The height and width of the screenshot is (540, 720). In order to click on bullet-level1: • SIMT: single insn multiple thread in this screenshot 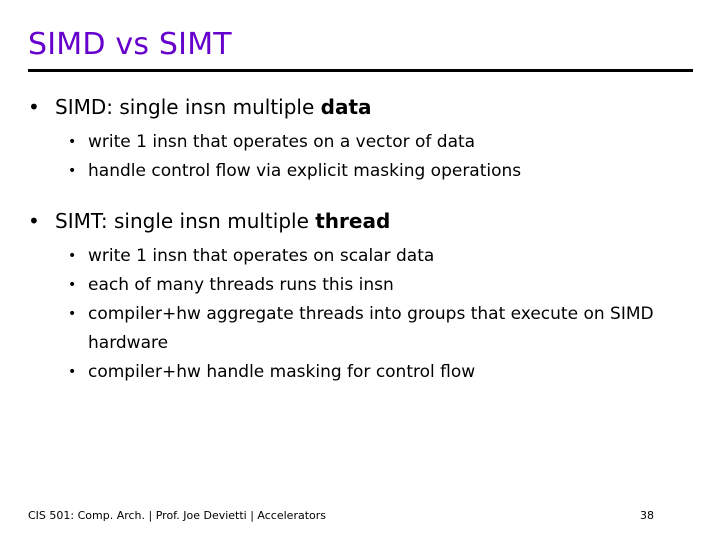, I will do `click(360, 221)`.